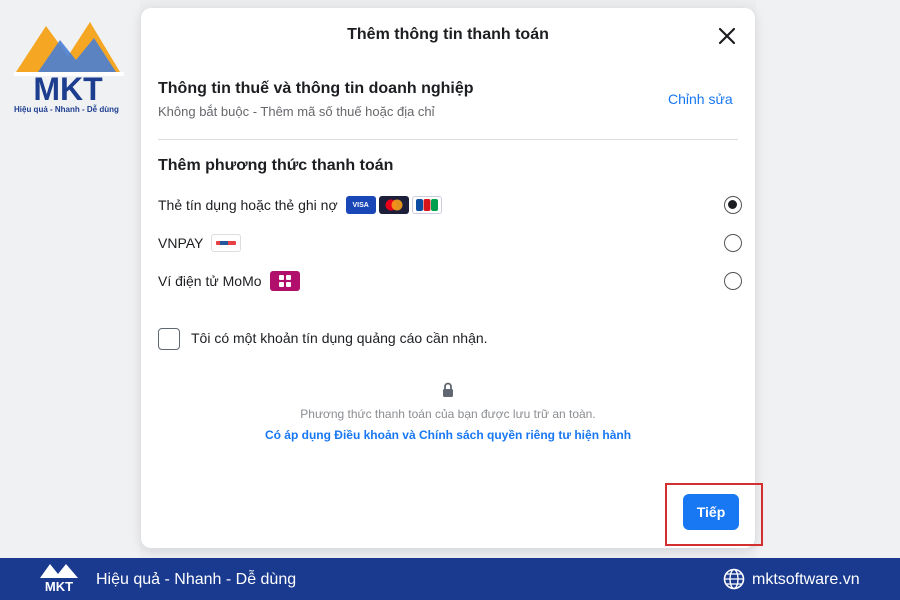  What do you see at coordinates (733, 243) in the screenshot?
I see `payment-radio-vnpay` at bounding box center [733, 243].